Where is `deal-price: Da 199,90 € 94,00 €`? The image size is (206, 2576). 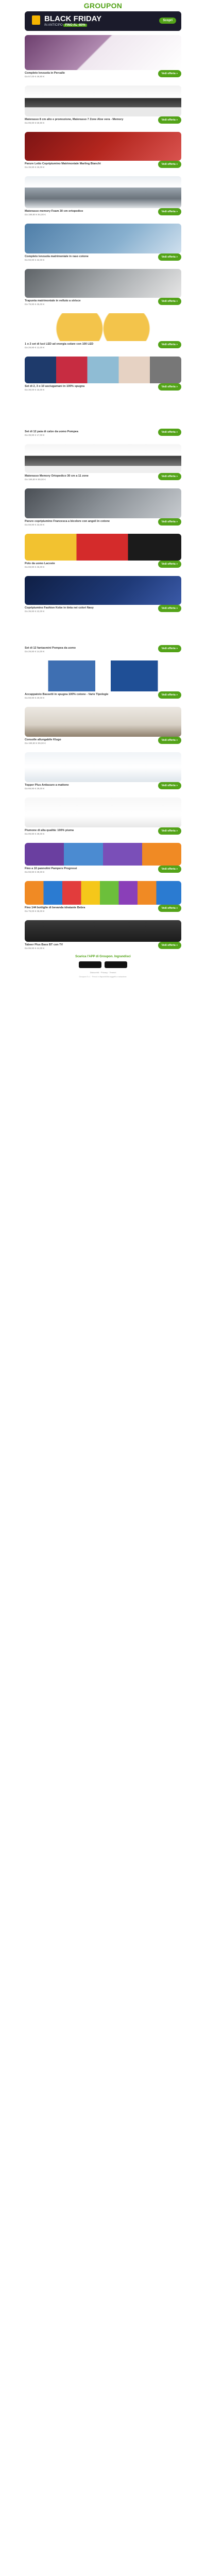
deal-price: Da 199,90 € 94,00 € is located at coordinates (35, 214).